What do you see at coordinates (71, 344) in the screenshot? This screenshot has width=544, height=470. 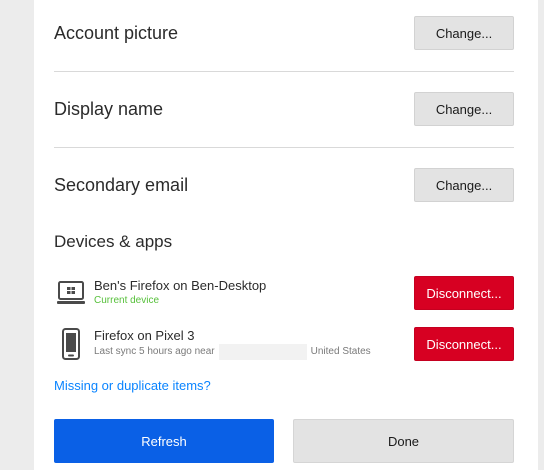 I see `phone-icon` at bounding box center [71, 344].